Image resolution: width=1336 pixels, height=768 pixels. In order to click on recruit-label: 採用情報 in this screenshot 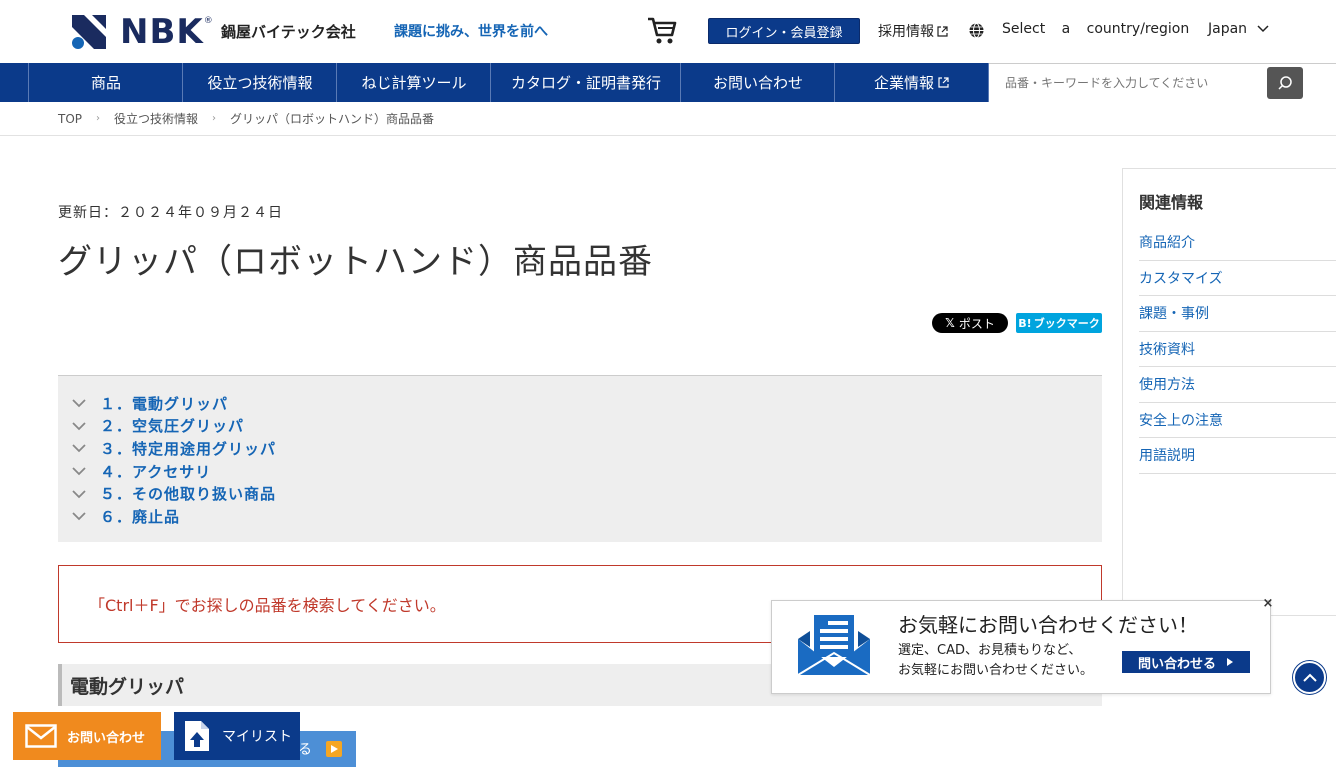, I will do `click(906, 32)`.